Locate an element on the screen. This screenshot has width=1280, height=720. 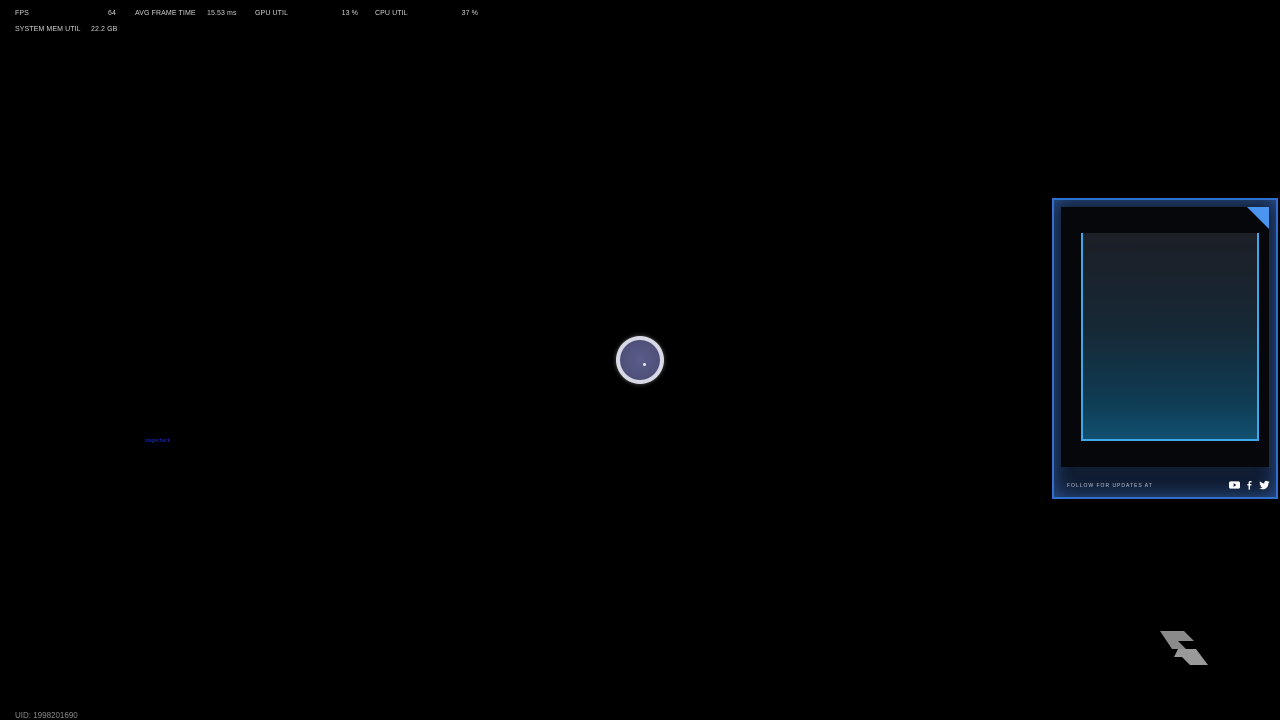
promo-footer-text: FOLLOW FOR UPDATES AT is located at coordinates (1110, 486).